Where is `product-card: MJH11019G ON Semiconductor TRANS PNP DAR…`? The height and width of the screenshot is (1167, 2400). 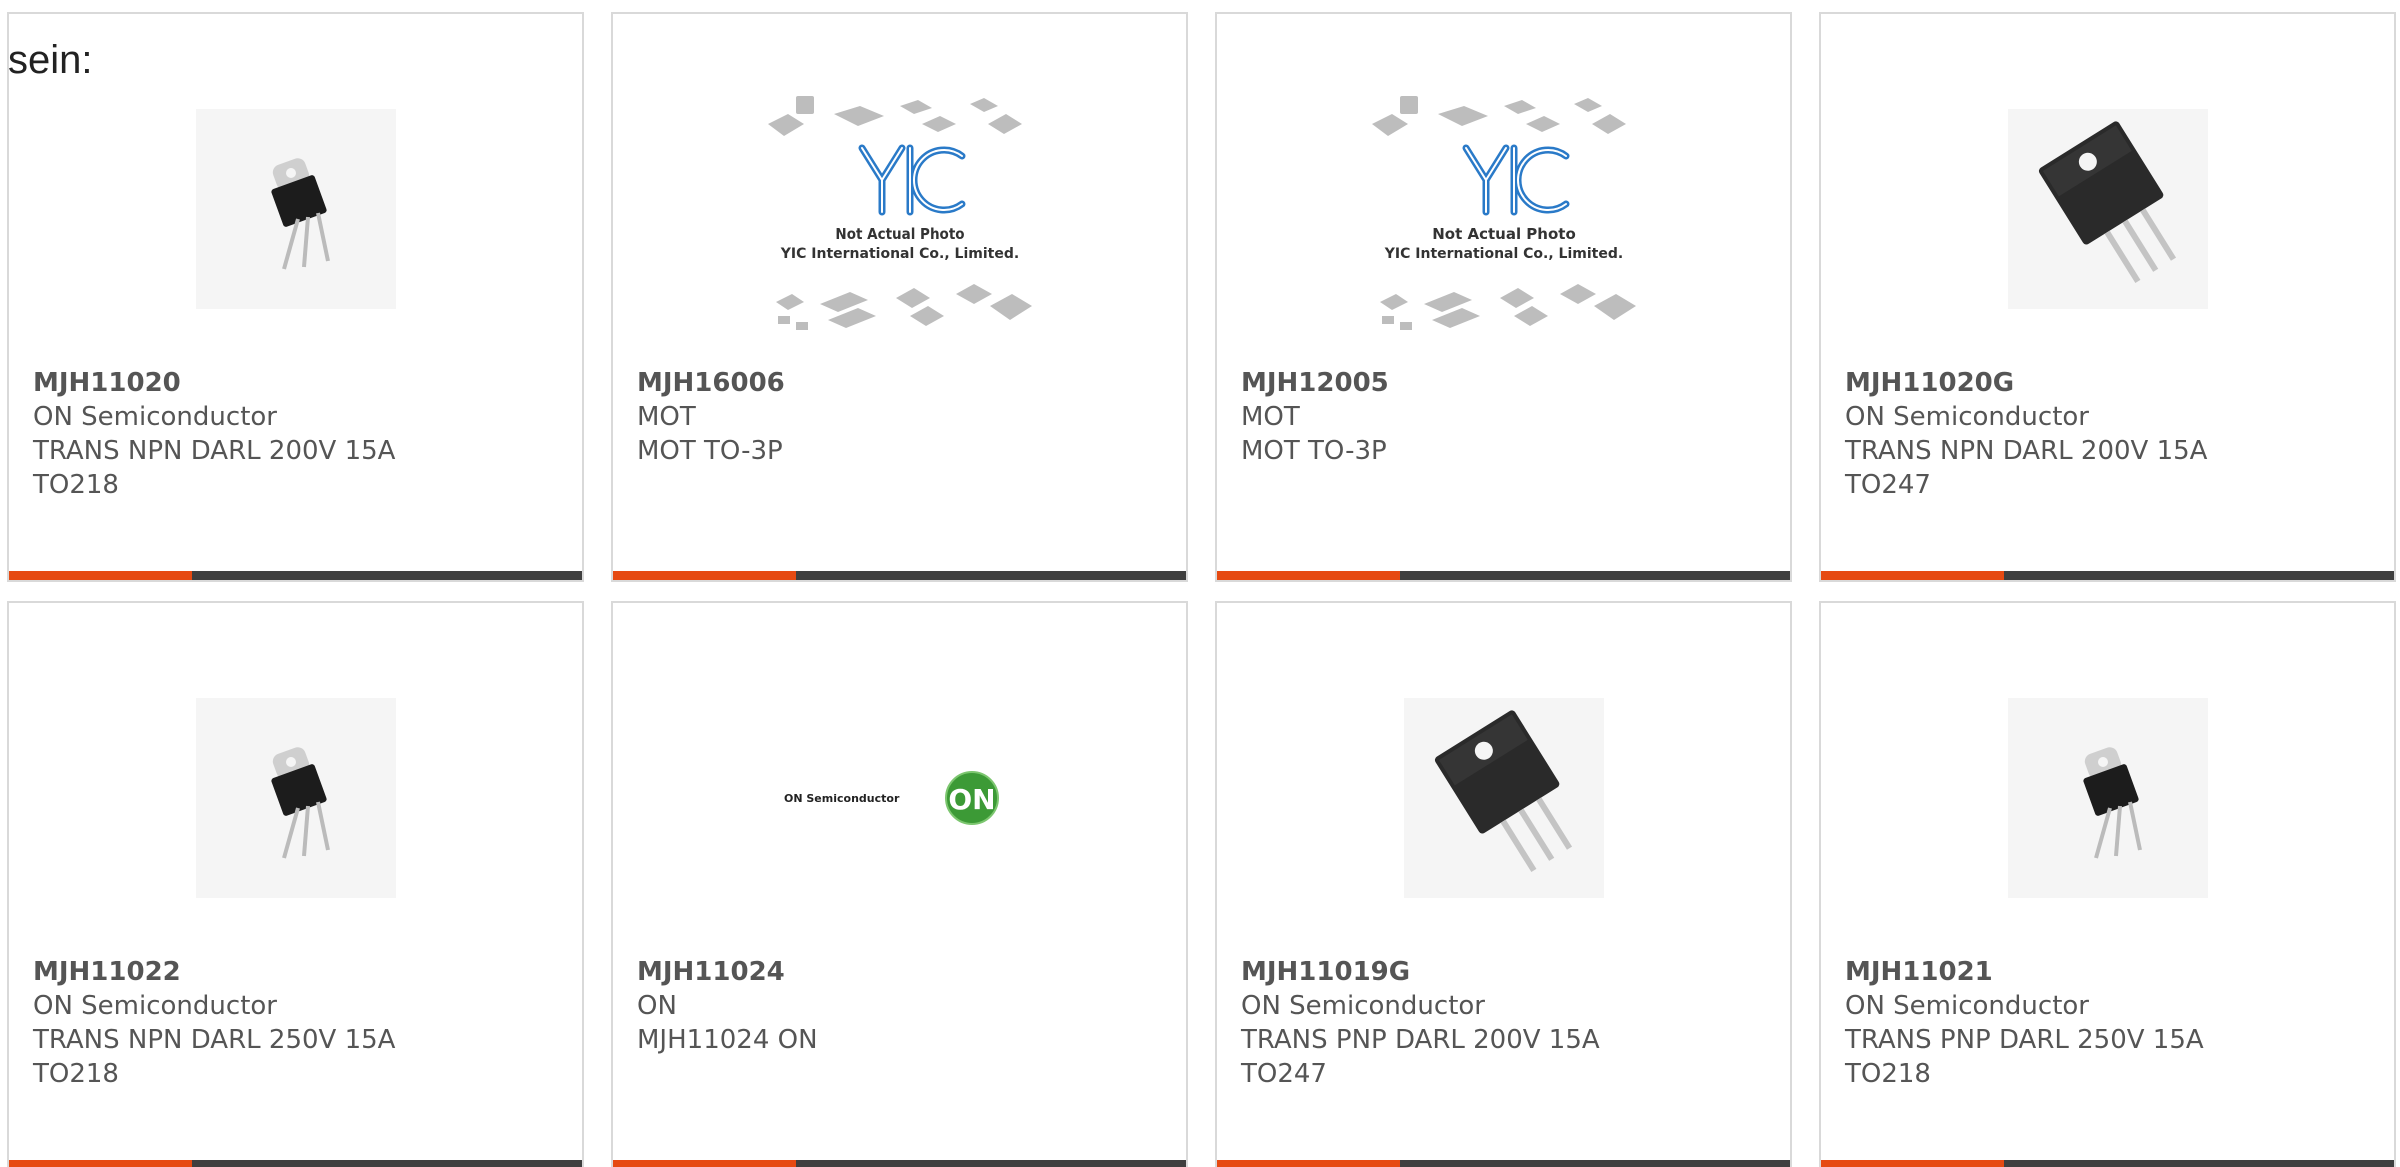
product-card: MJH11019G ON Semiconductor TRANS PNP DAR… is located at coordinates (1503, 884).